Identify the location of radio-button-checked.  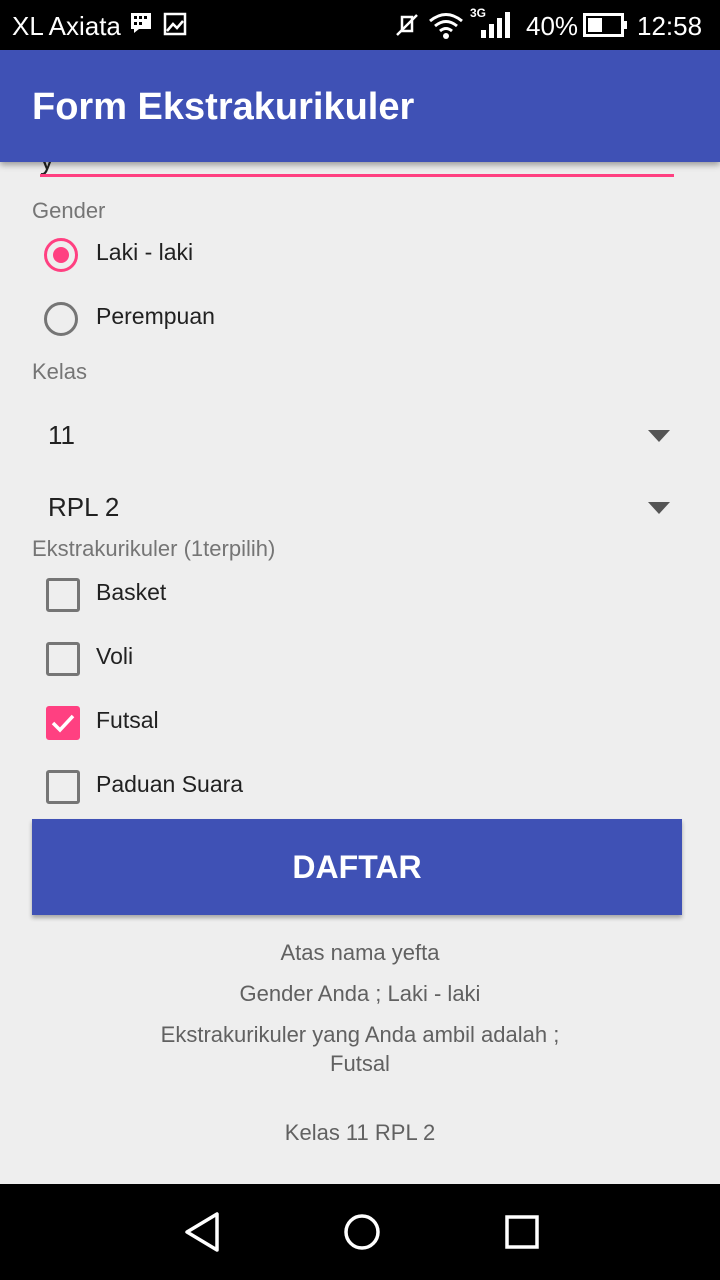
(61, 255).